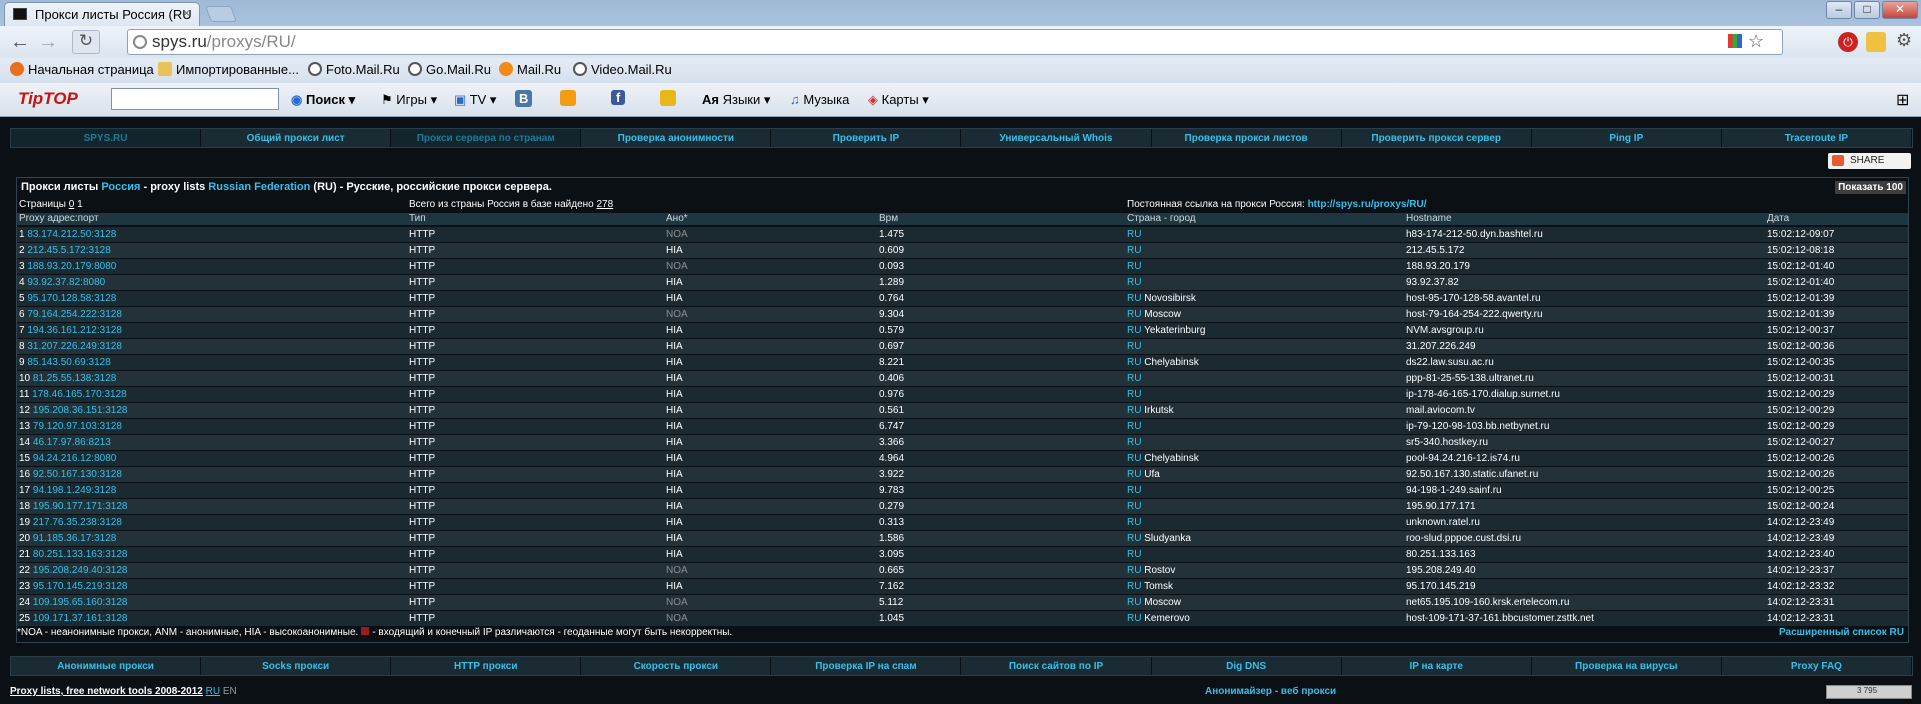 This screenshot has width=1921, height=704. I want to click on bottom-nav-spam-check: Проверка IP на спам, so click(866, 666).